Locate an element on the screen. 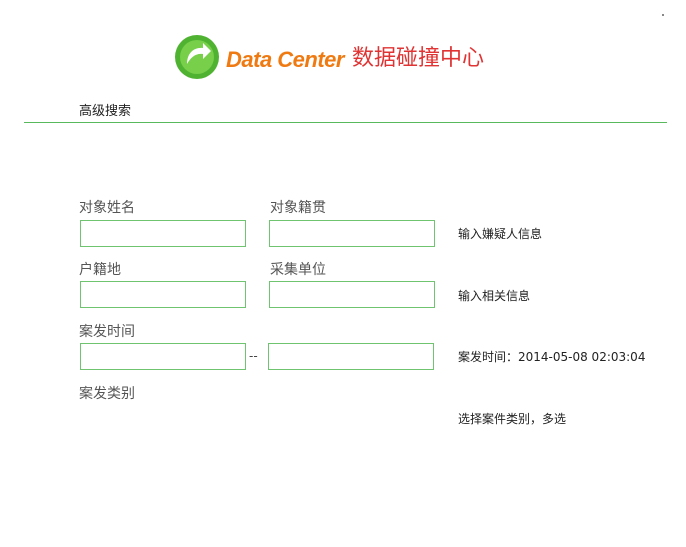 This screenshot has width=686, height=547. case-time-label: 案发时间 is located at coordinates (107, 332).